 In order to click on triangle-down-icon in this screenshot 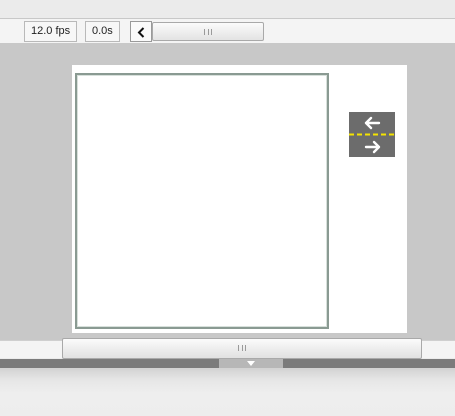, I will do `click(251, 363)`.